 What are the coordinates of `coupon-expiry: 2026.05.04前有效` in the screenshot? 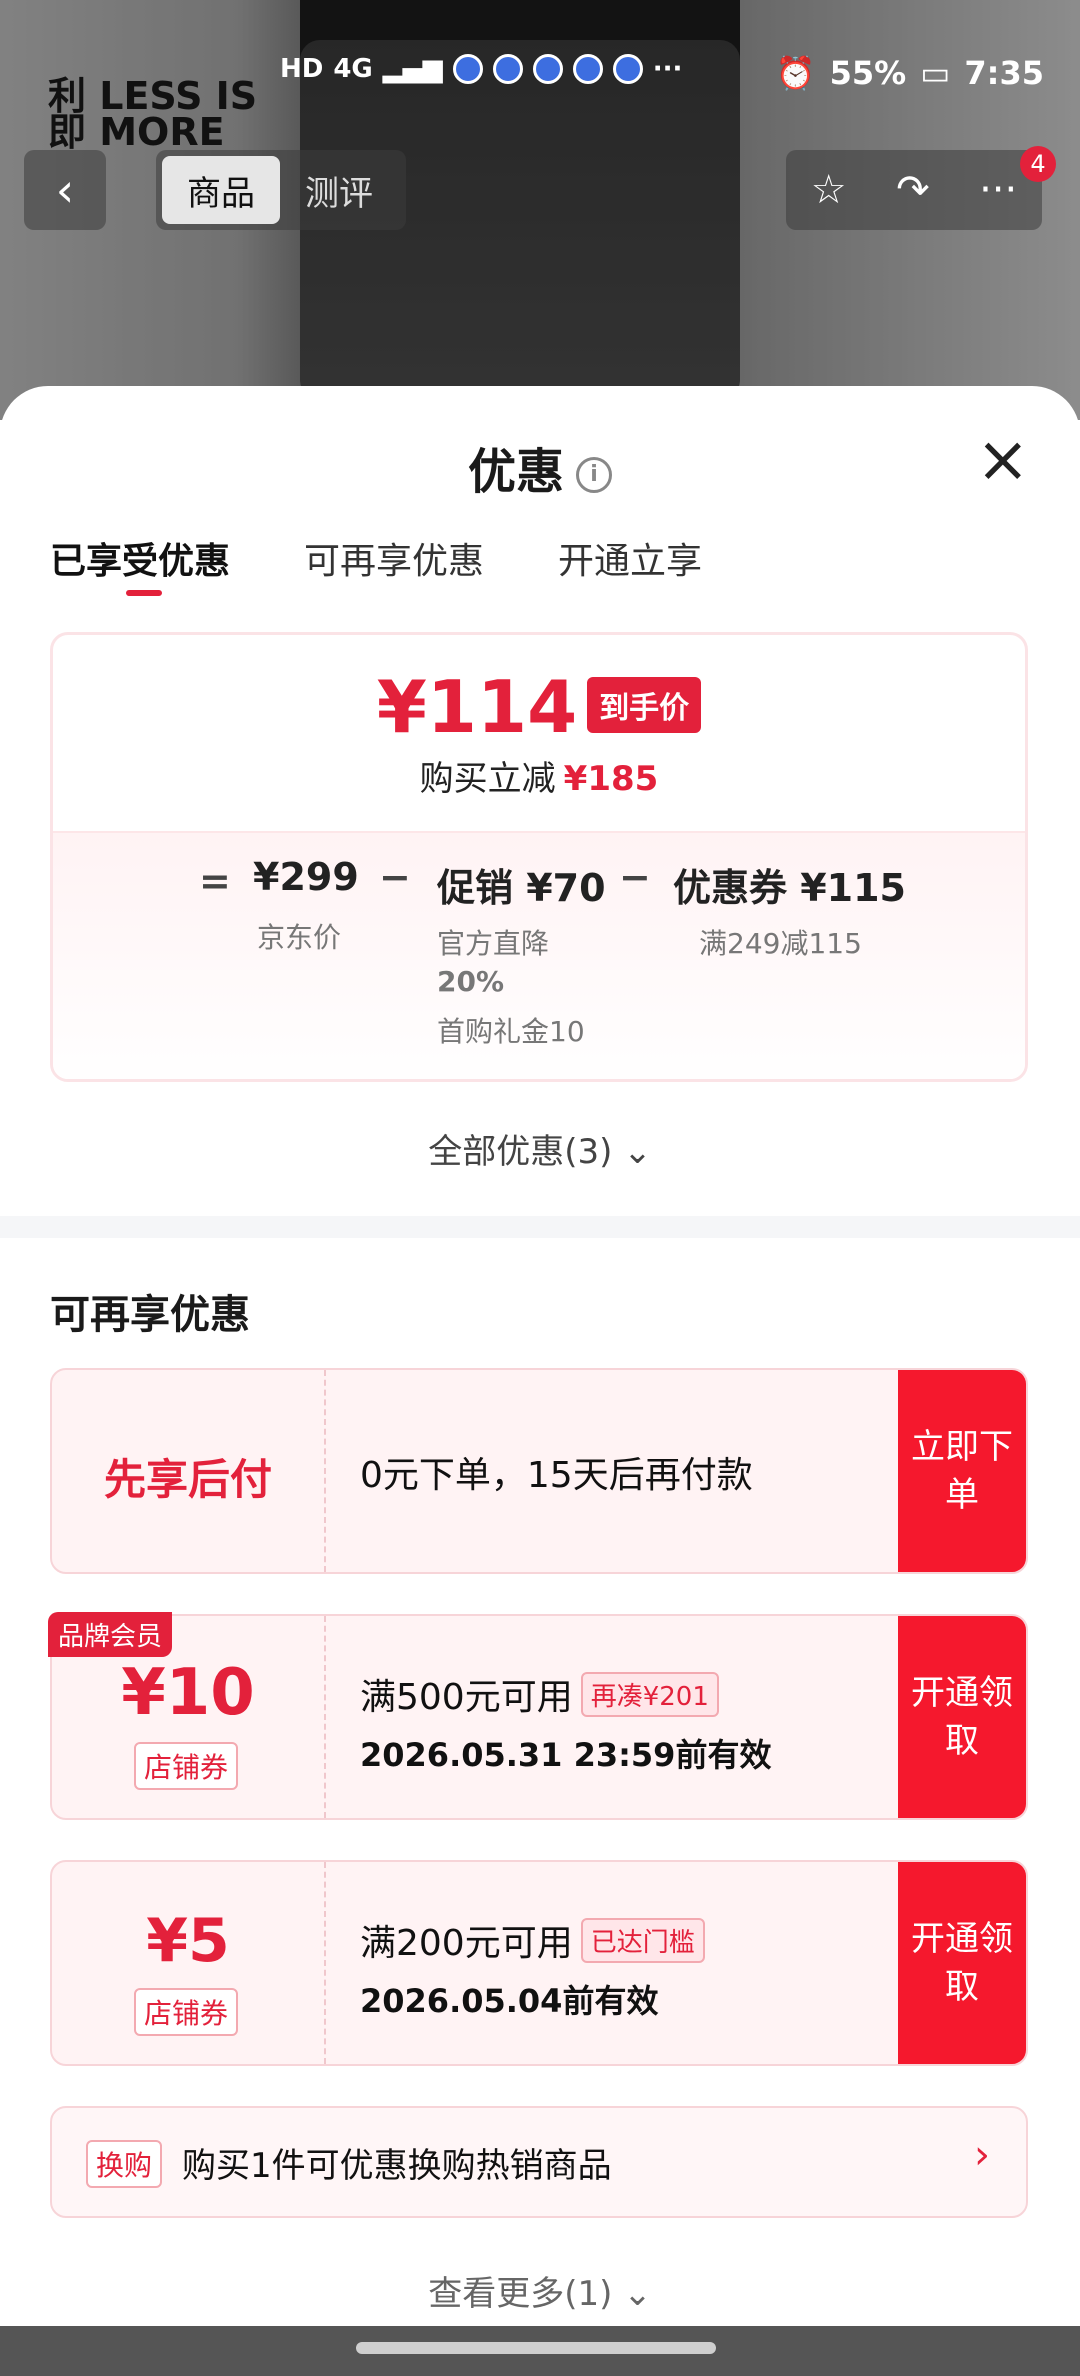 It's located at (509, 2001).